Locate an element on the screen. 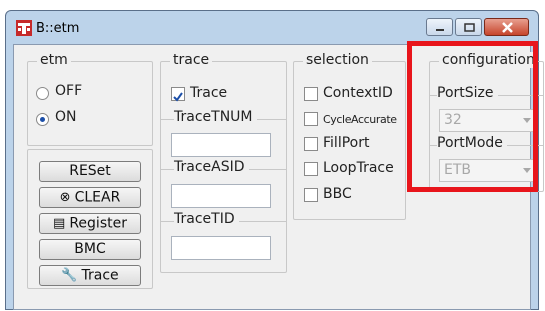 Image resolution: width=545 pixels, height=311 pixels. maximize-button is located at coordinates (468, 27).